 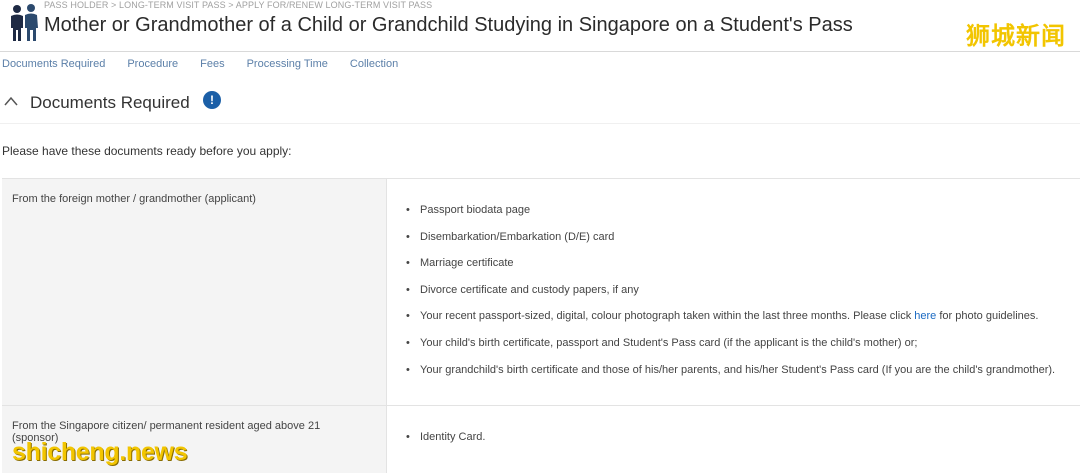 I want to click on tab-procedure: Procedure, so click(x=152, y=65).